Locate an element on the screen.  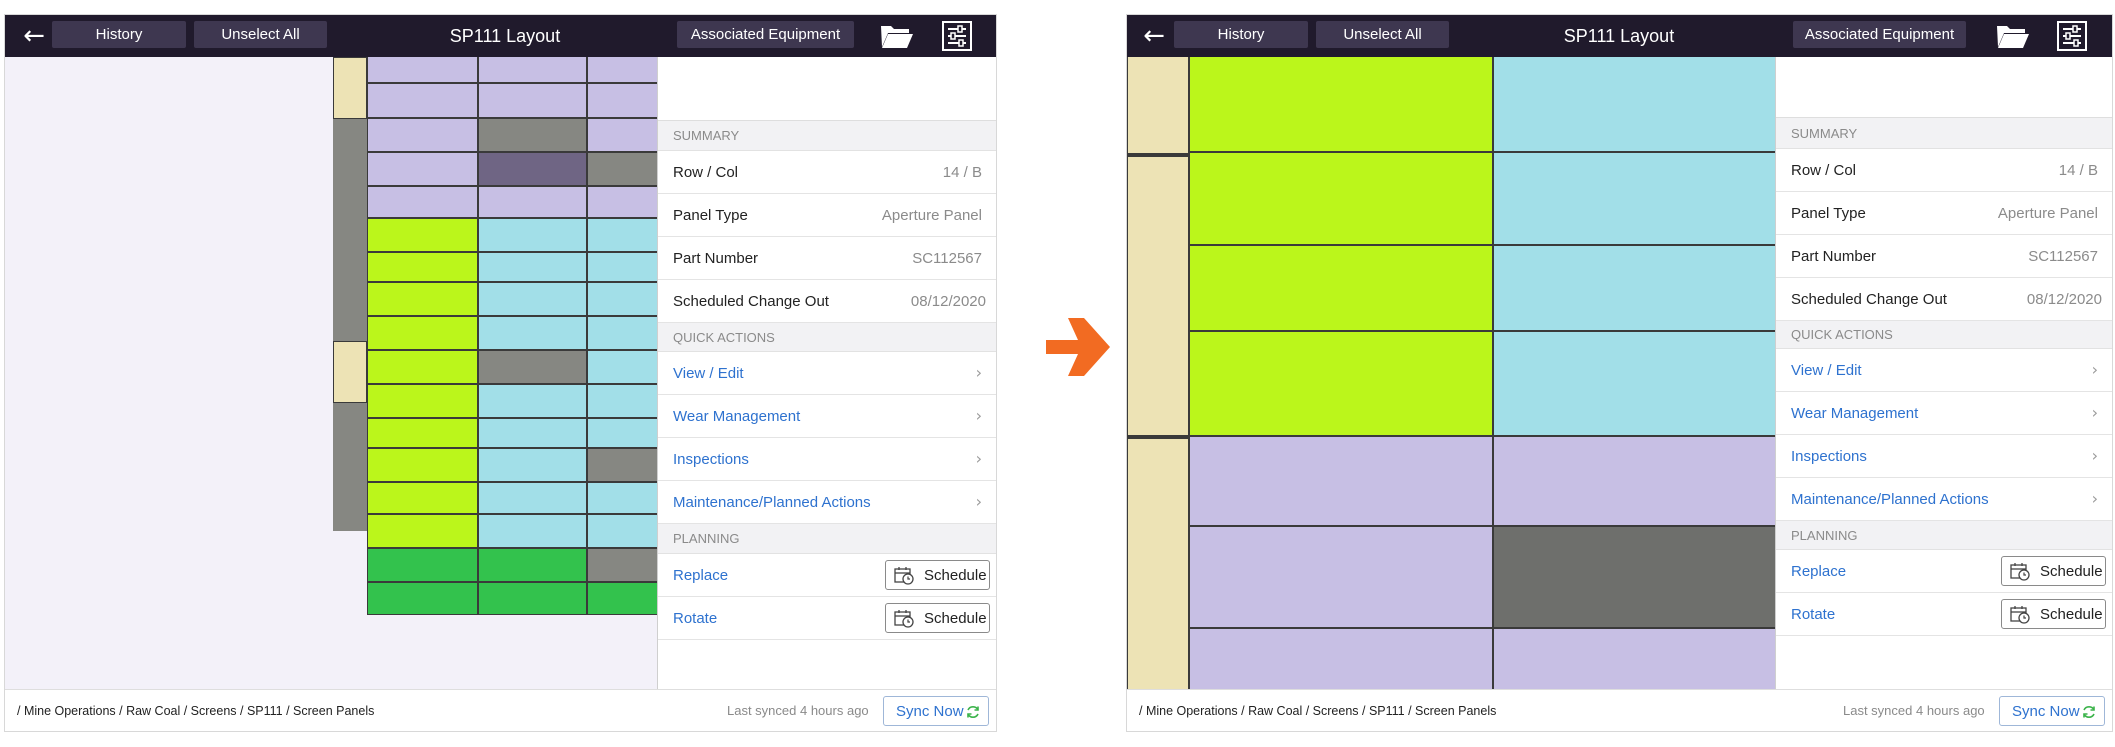
planning-label: Replace is located at coordinates (1818, 571).